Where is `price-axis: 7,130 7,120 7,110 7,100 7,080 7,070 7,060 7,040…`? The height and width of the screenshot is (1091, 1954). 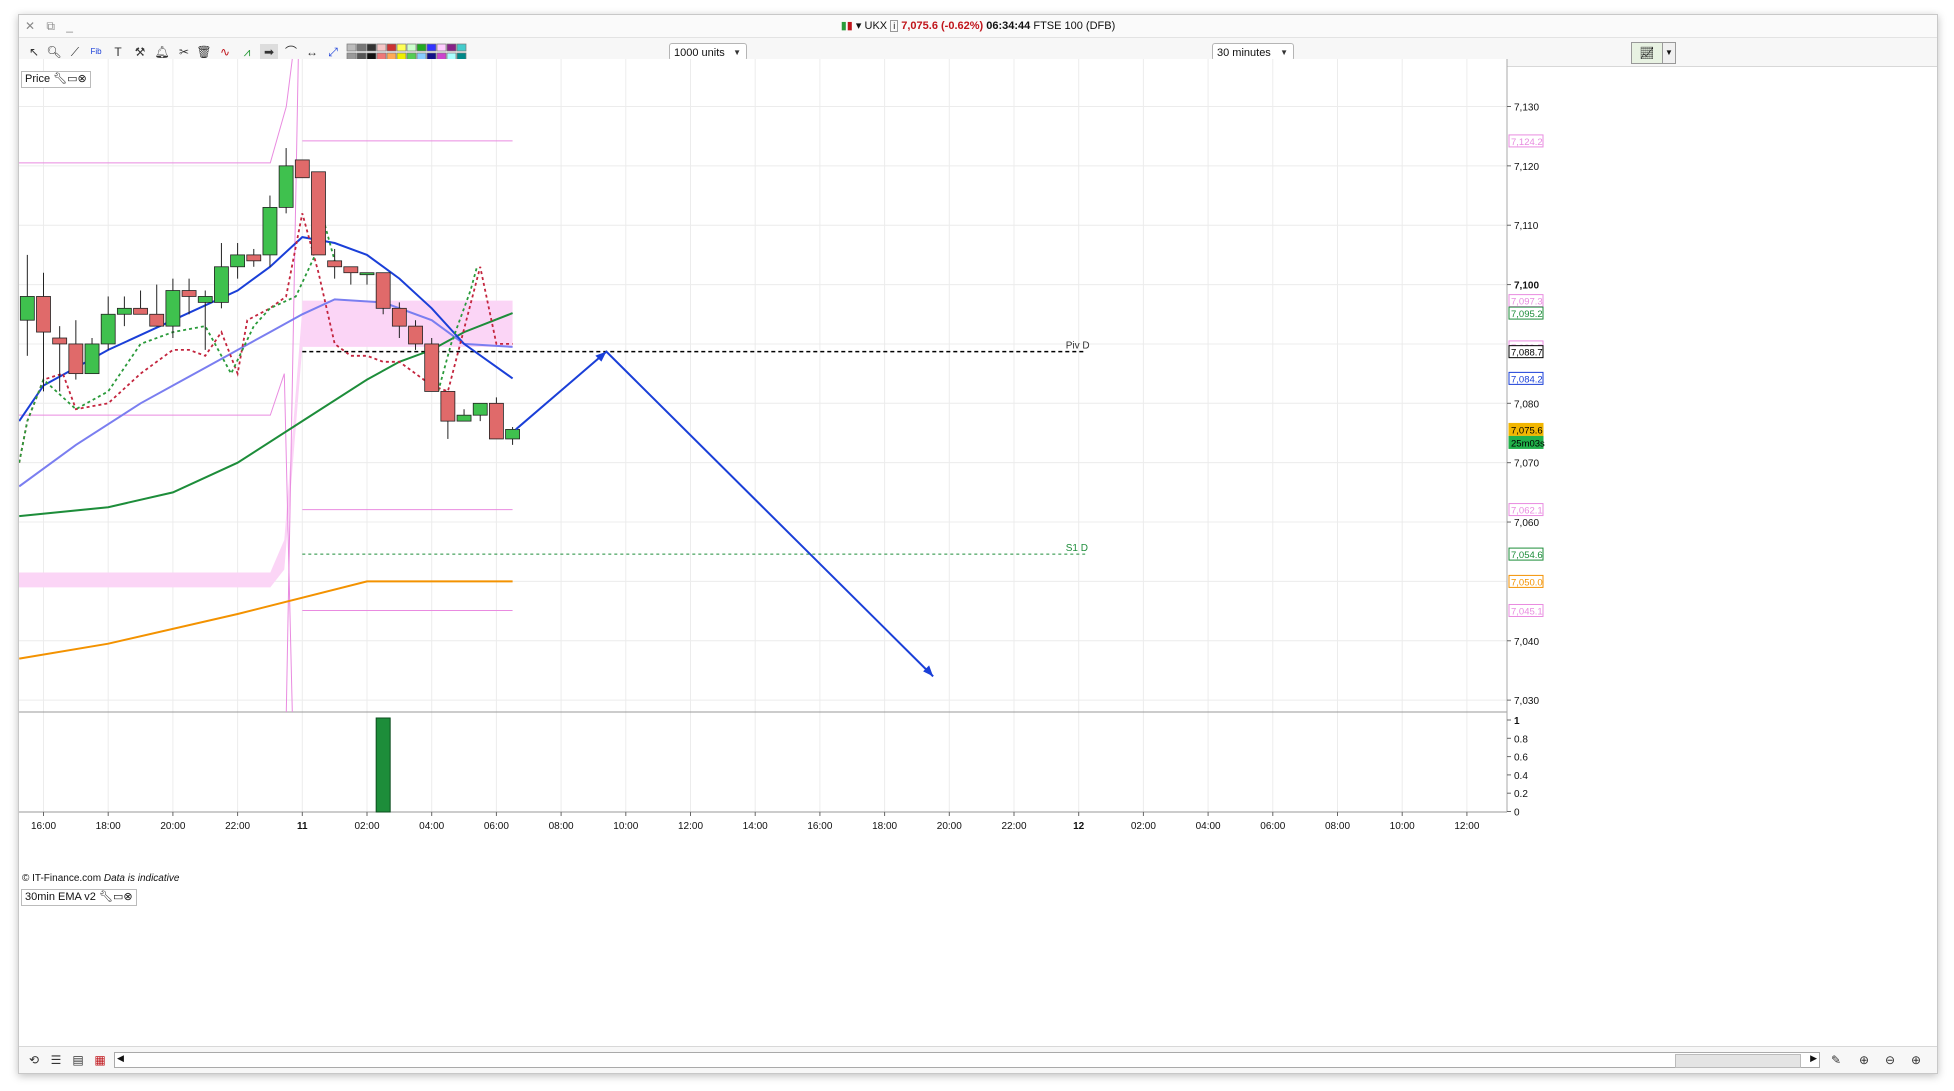
price-axis: 7,130 7,120 7,110 7,100 7,080 7,070 7,060 7,040… is located at coordinates (1526, 404).